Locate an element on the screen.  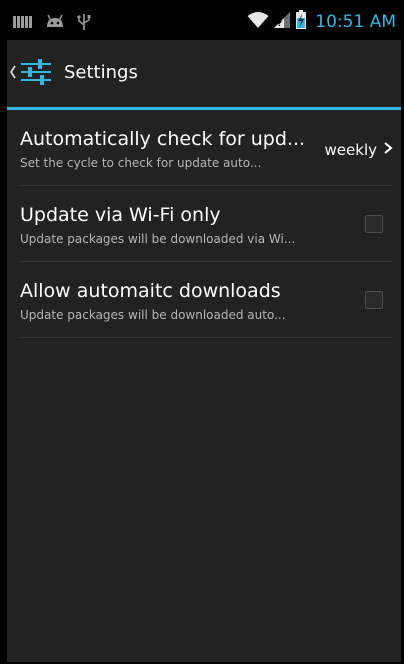
notification-icons is located at coordinates (52, 24).